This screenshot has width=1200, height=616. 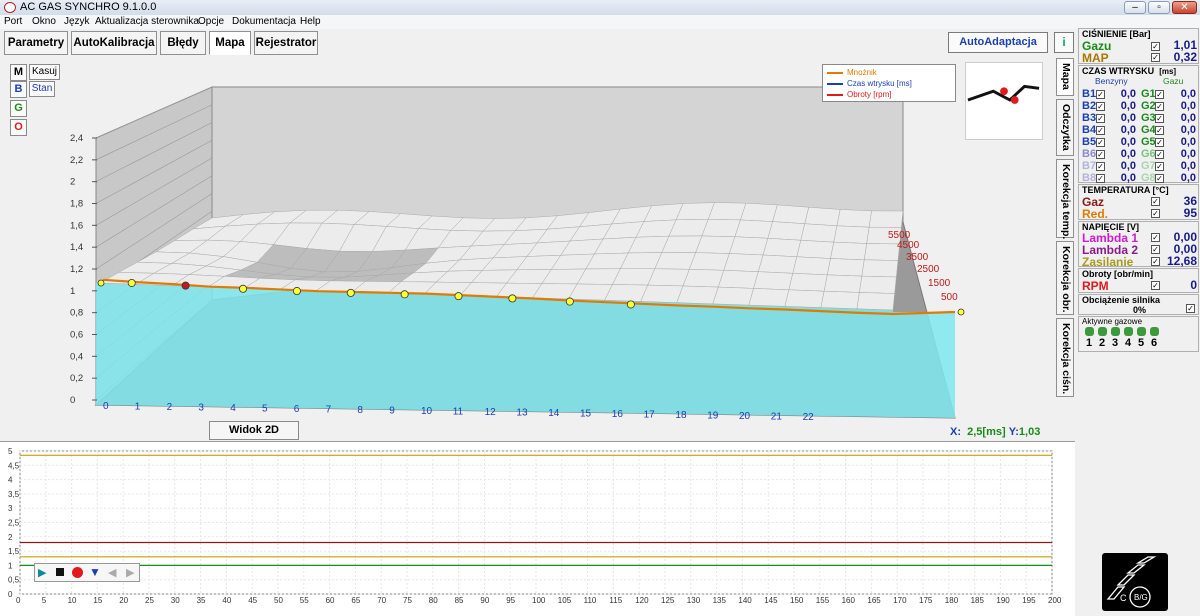 I want to click on x-tick-label: 16, so click(x=618, y=414).